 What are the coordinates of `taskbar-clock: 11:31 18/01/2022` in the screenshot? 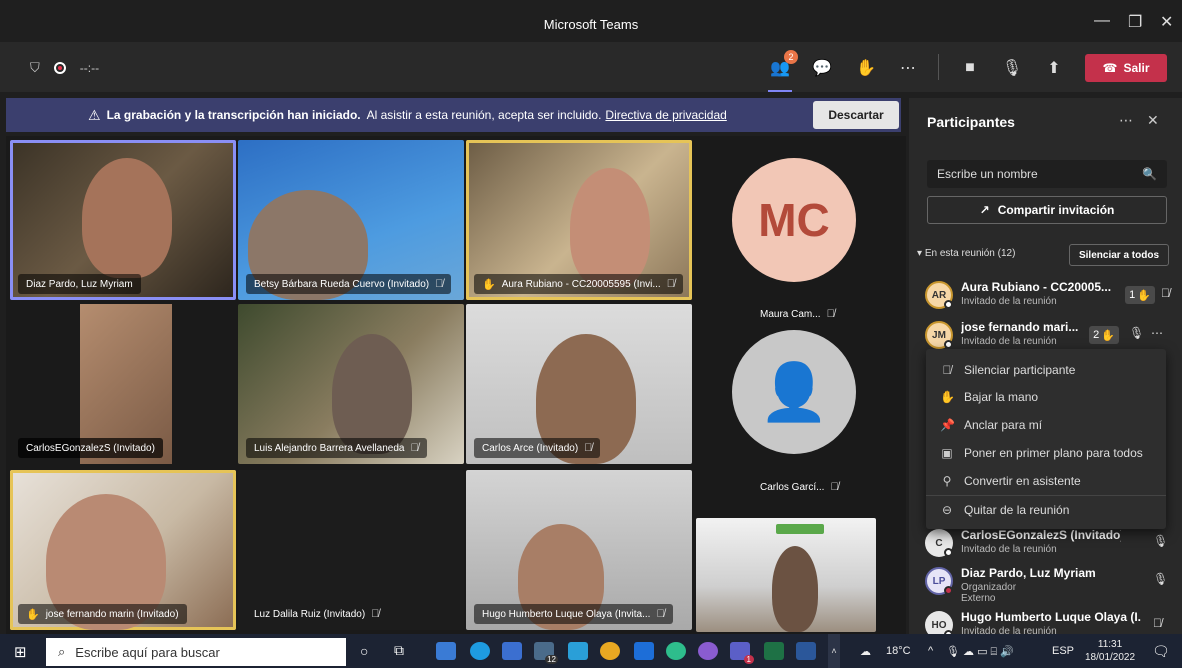 It's located at (1110, 651).